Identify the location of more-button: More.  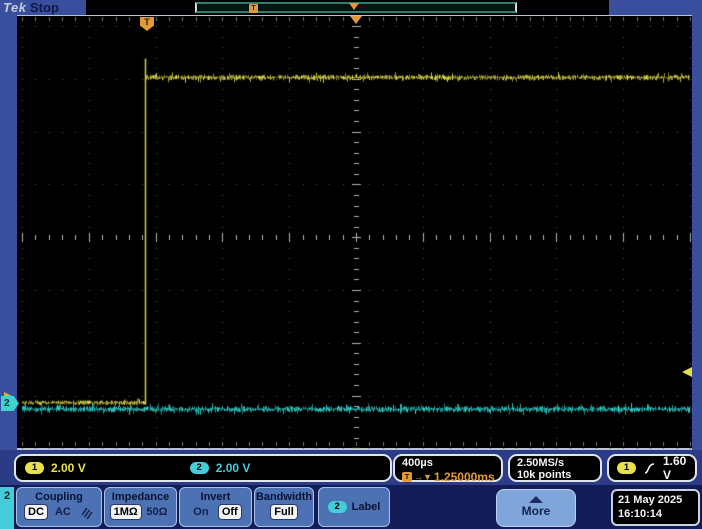
(536, 508).